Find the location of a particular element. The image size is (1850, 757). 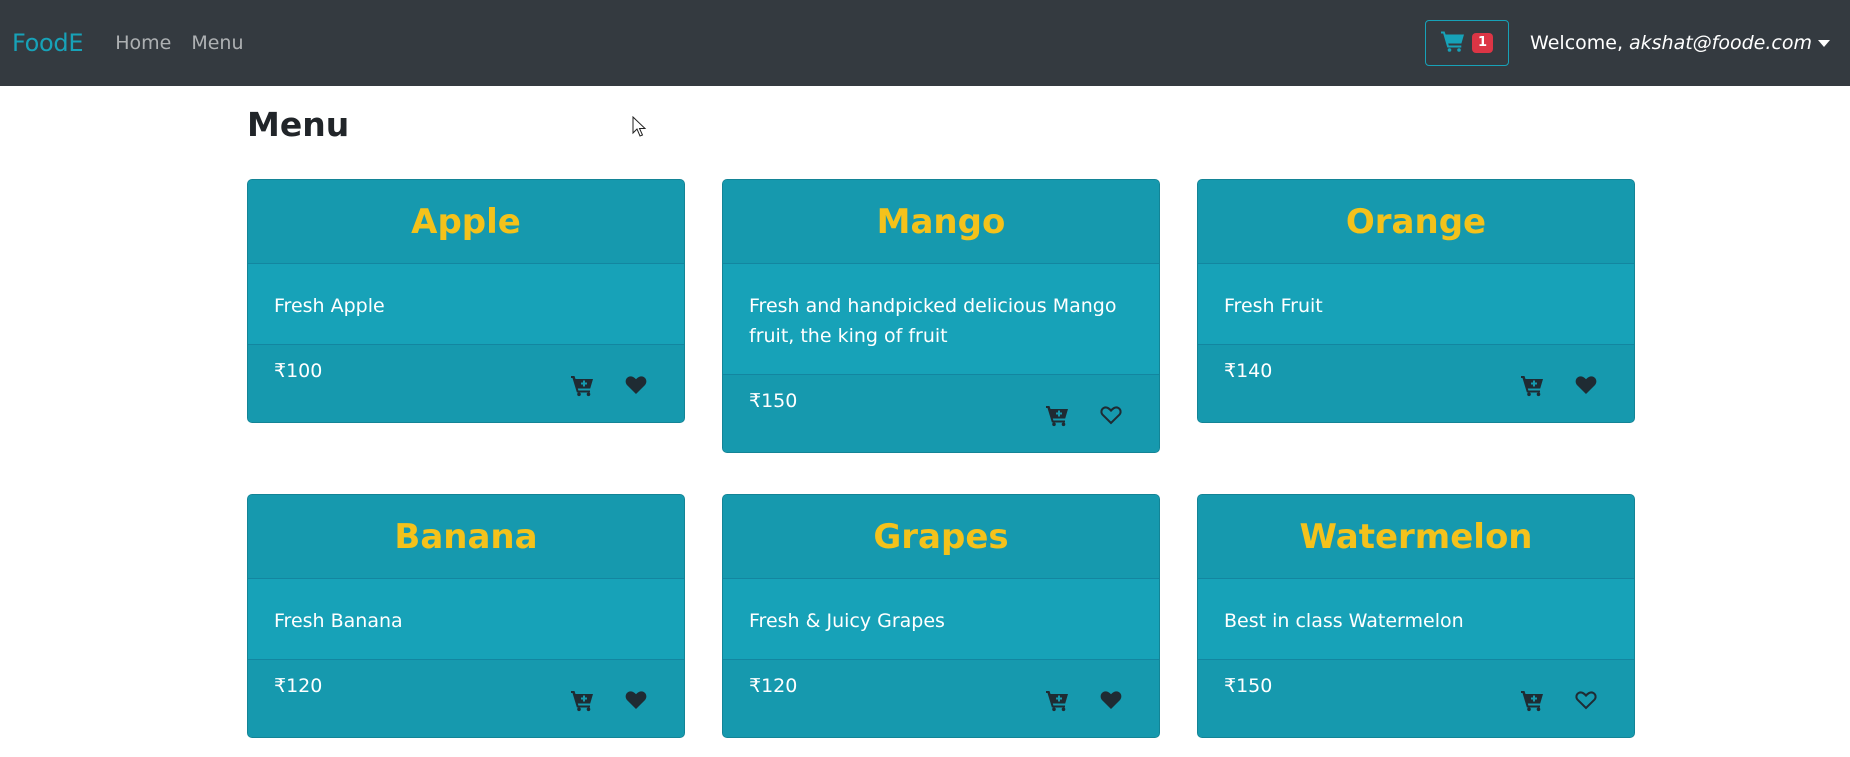

page-title: Menu is located at coordinates (298, 124).